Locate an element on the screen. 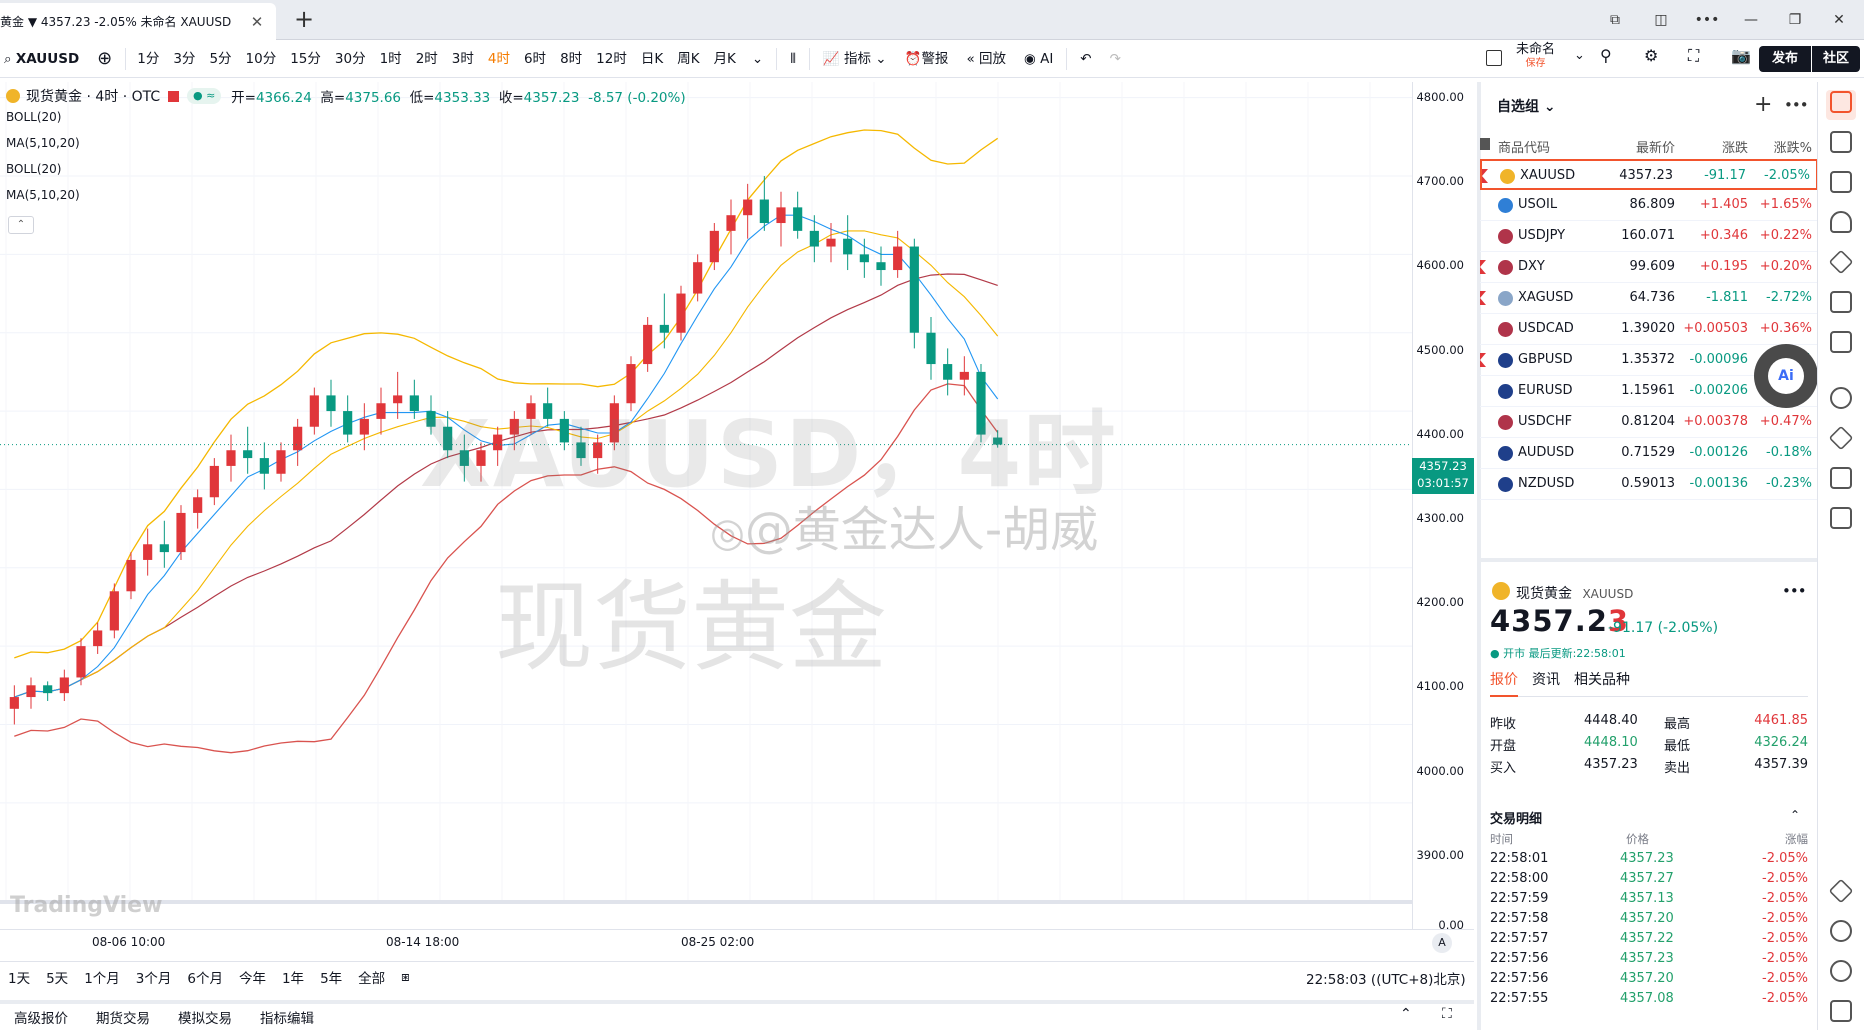 The image size is (1864, 1030). watchlist-title: 自选组 ⌄ is located at coordinates (1526, 106).